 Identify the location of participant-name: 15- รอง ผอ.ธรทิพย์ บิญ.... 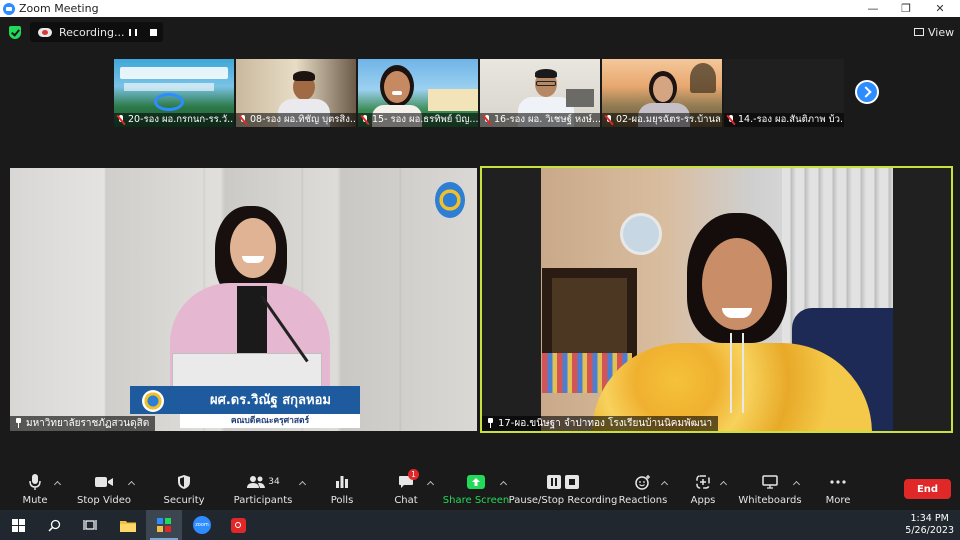
(418, 120).